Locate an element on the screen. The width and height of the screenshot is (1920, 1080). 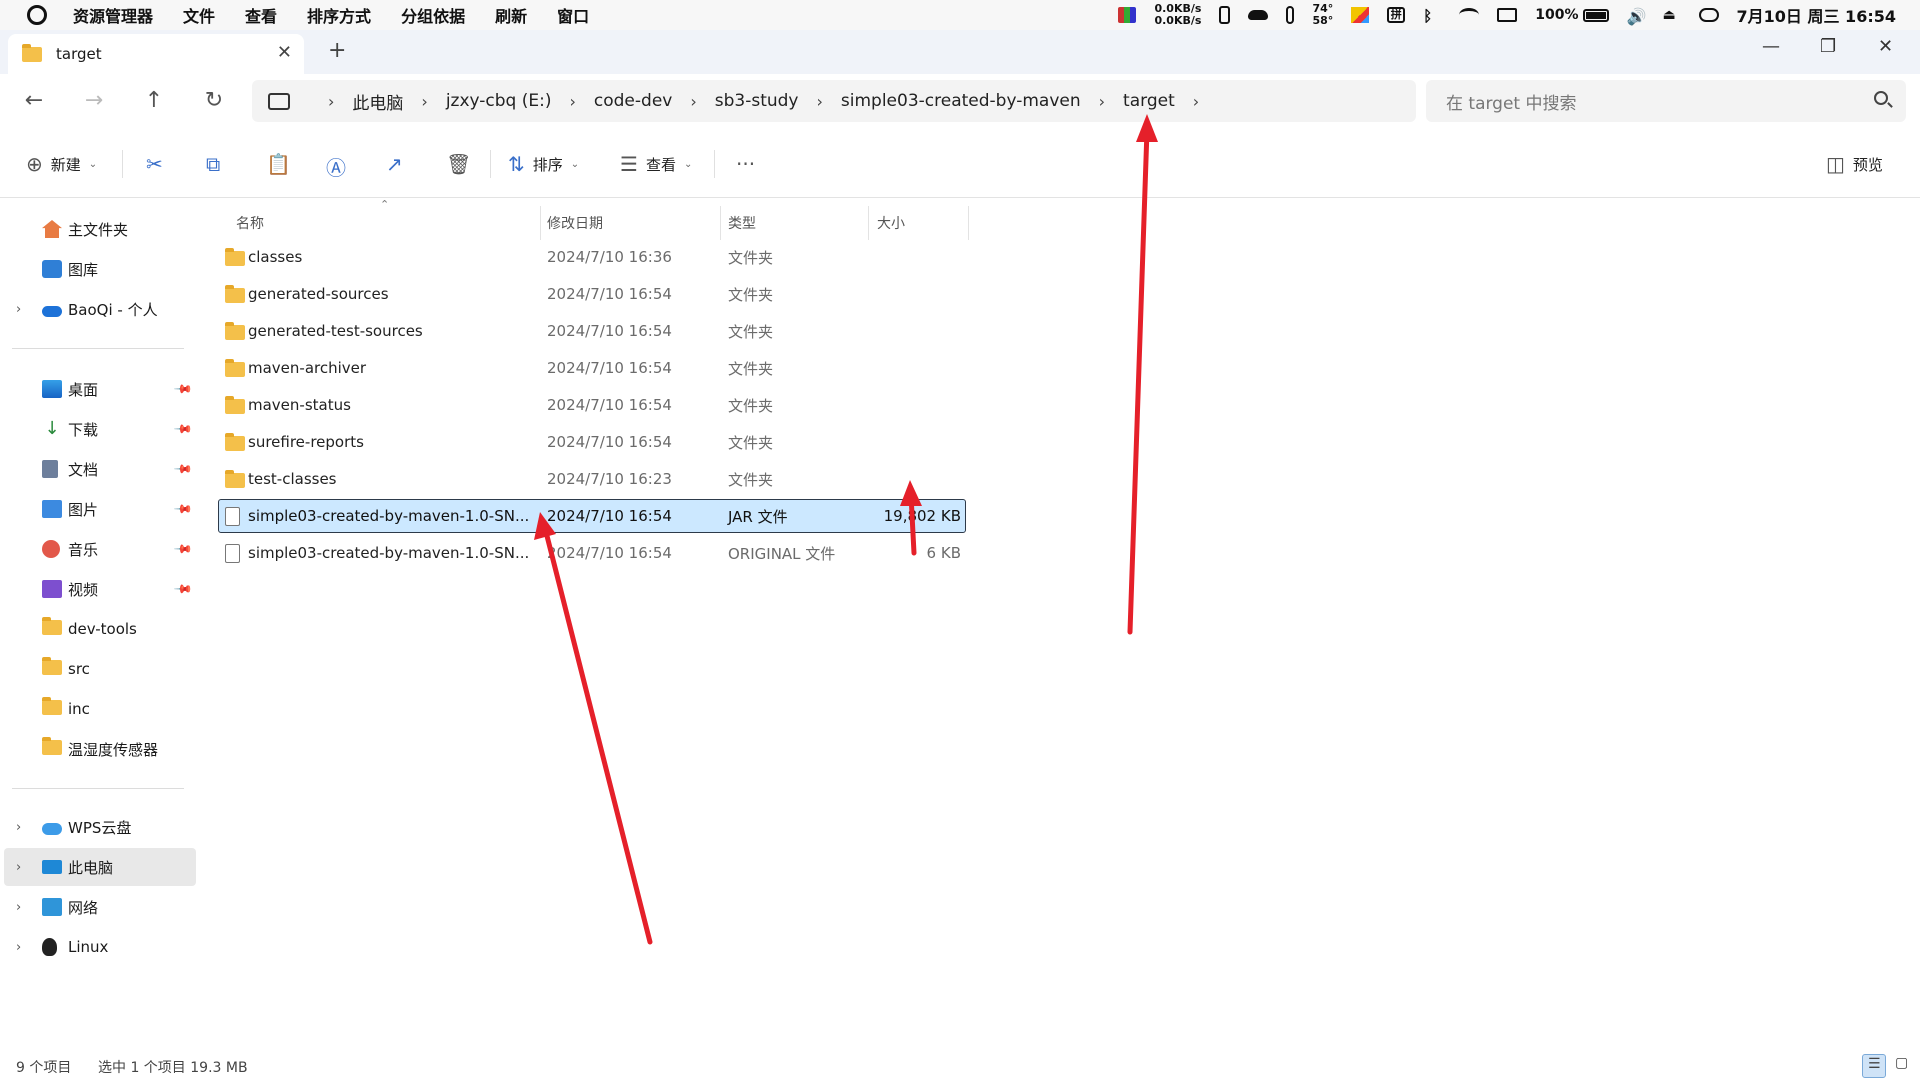
list-item-folder: surefire-reports 2024/7/10 16:54 文件夹 is located at coordinates (604, 442).